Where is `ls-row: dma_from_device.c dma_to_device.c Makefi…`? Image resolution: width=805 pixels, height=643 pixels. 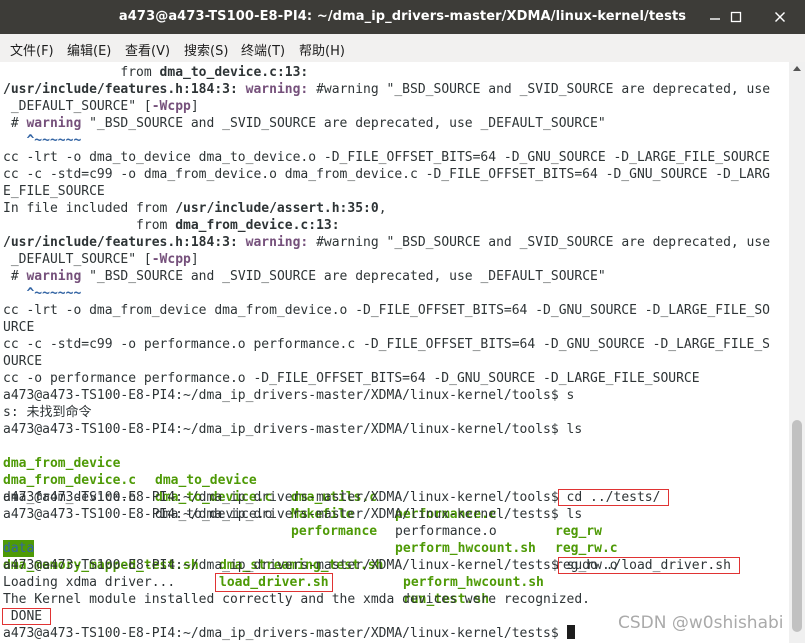
ls-row: dma_from_device.c dma_to_device.c Makefi… is located at coordinates (310, 505).